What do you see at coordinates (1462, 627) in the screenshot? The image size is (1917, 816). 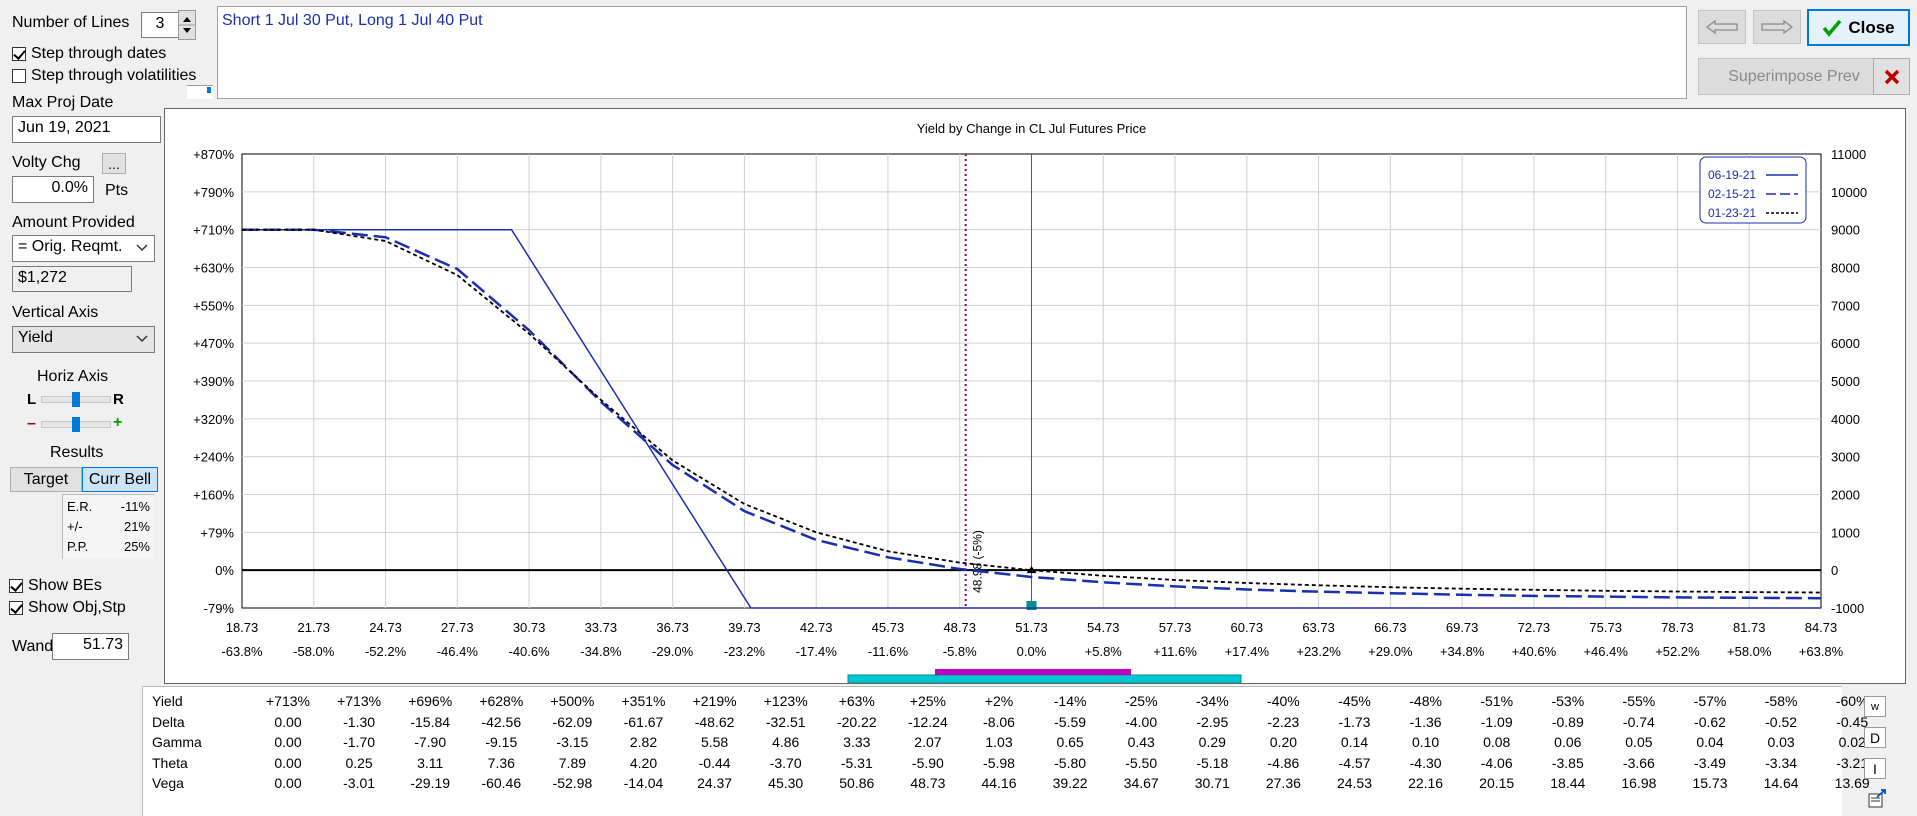 I see `x-tick-label: 69.73` at bounding box center [1462, 627].